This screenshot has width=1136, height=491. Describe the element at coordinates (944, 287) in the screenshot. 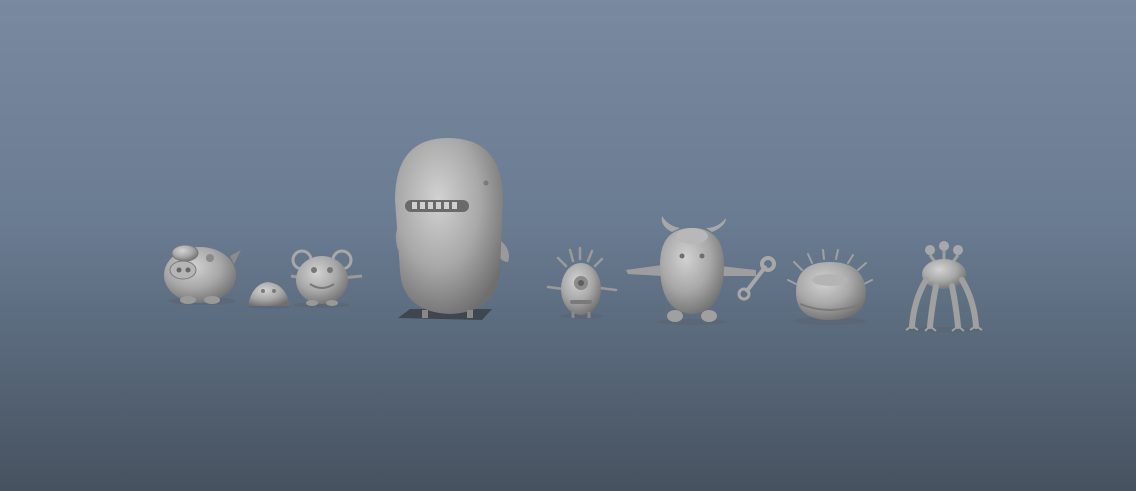

I see `crab-walker-model` at that location.